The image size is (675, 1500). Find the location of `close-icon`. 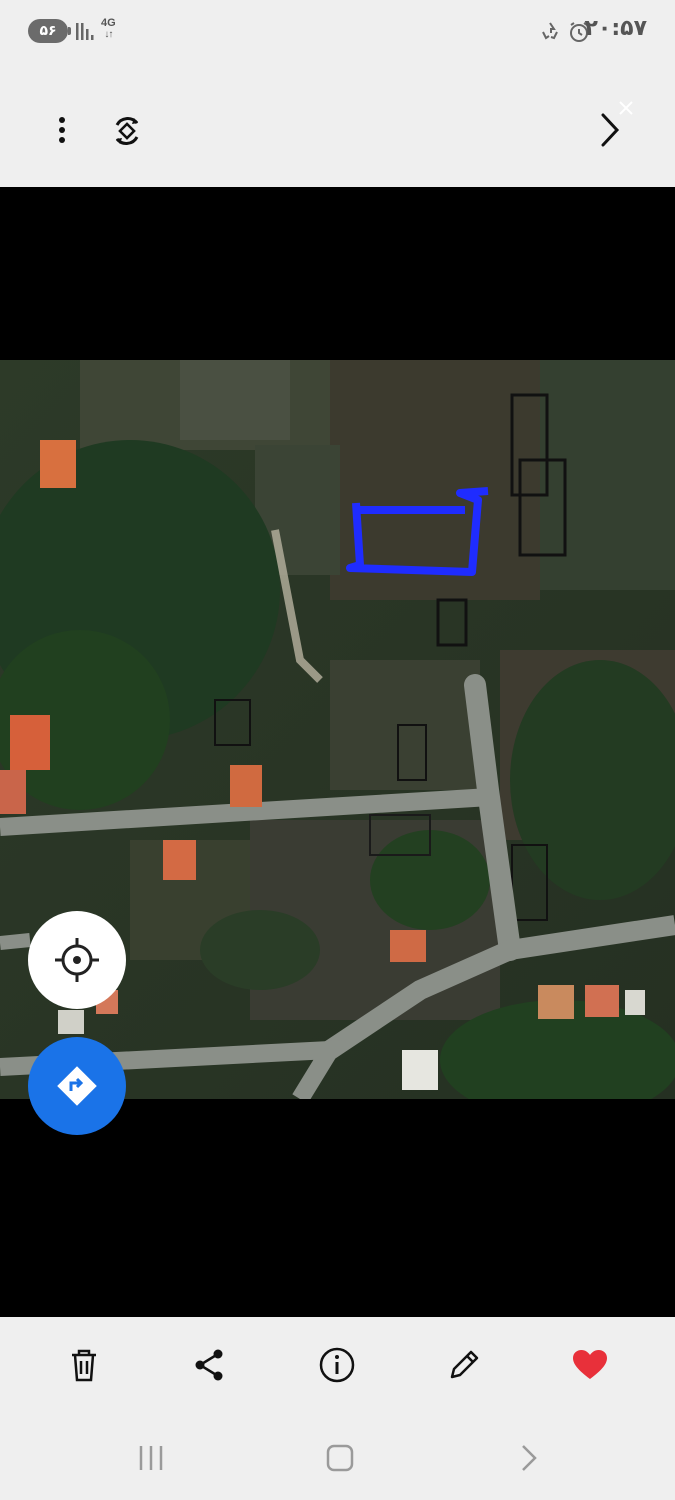

close-icon is located at coordinates (626, 108).